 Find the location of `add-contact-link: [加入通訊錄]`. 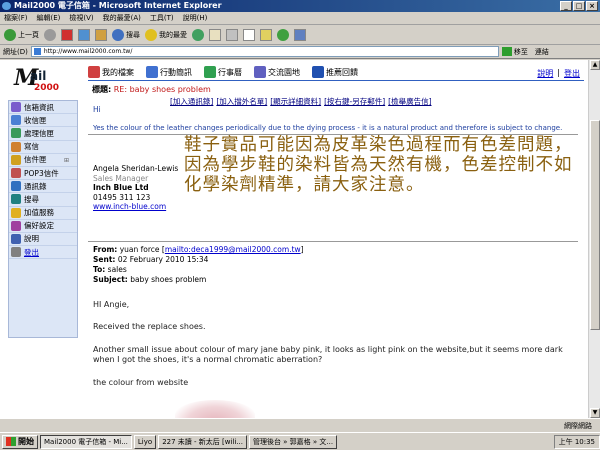

add-contact-link: [加入通訊錄] is located at coordinates (191, 101).